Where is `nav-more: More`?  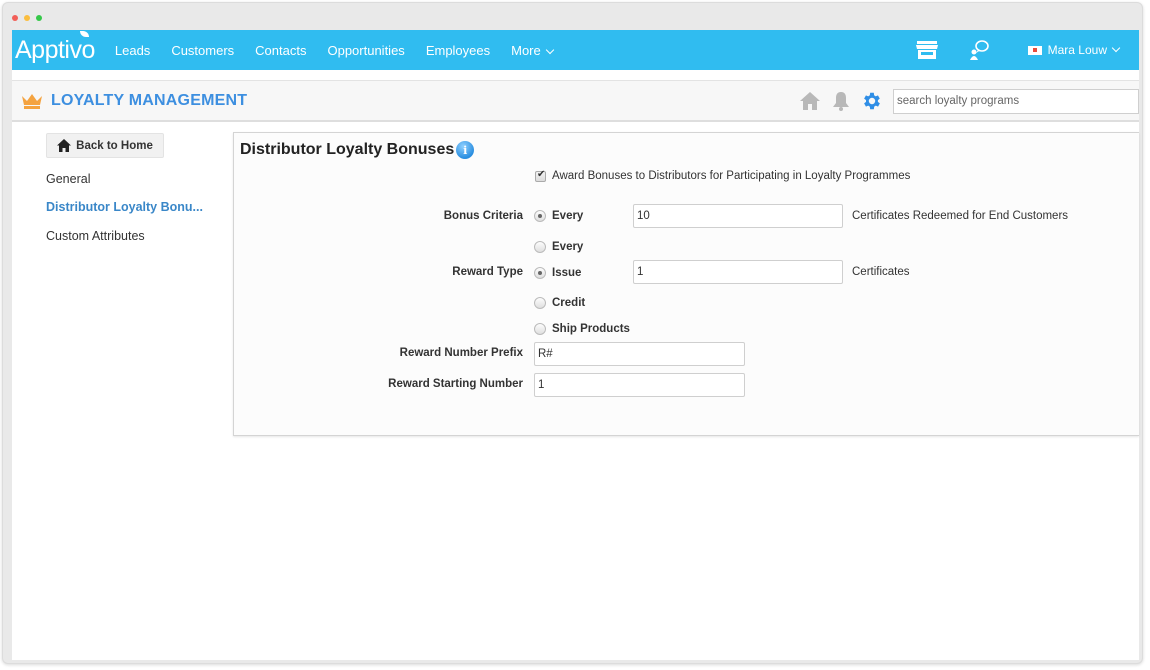
nav-more: More is located at coordinates (532, 50).